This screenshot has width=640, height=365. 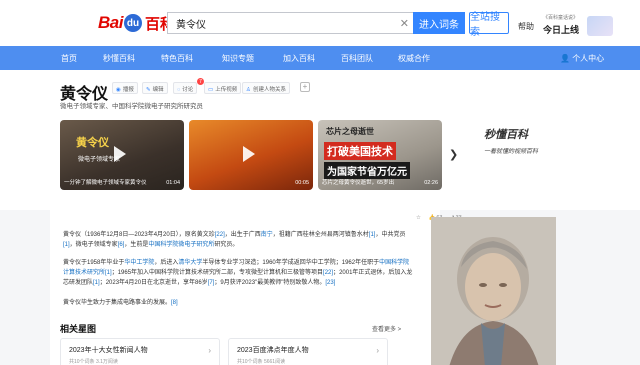 I want to click on promo-slogan: 一看就懂的视频百科, so click(x=511, y=152).